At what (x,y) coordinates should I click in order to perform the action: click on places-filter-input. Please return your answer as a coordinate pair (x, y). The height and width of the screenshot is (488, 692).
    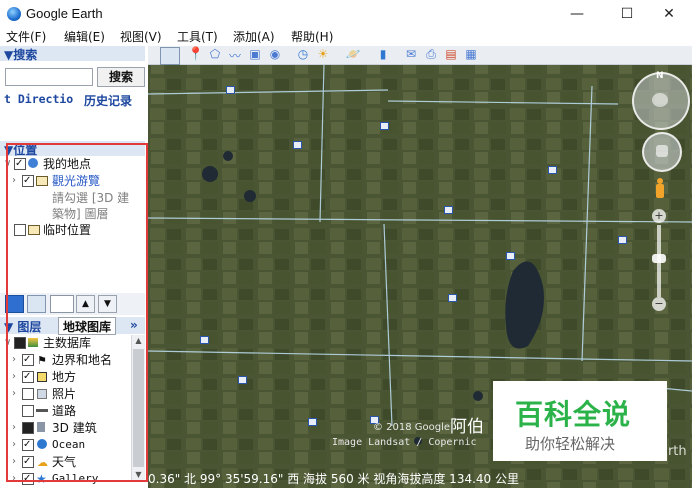
    Looking at the image, I should click on (62, 304).